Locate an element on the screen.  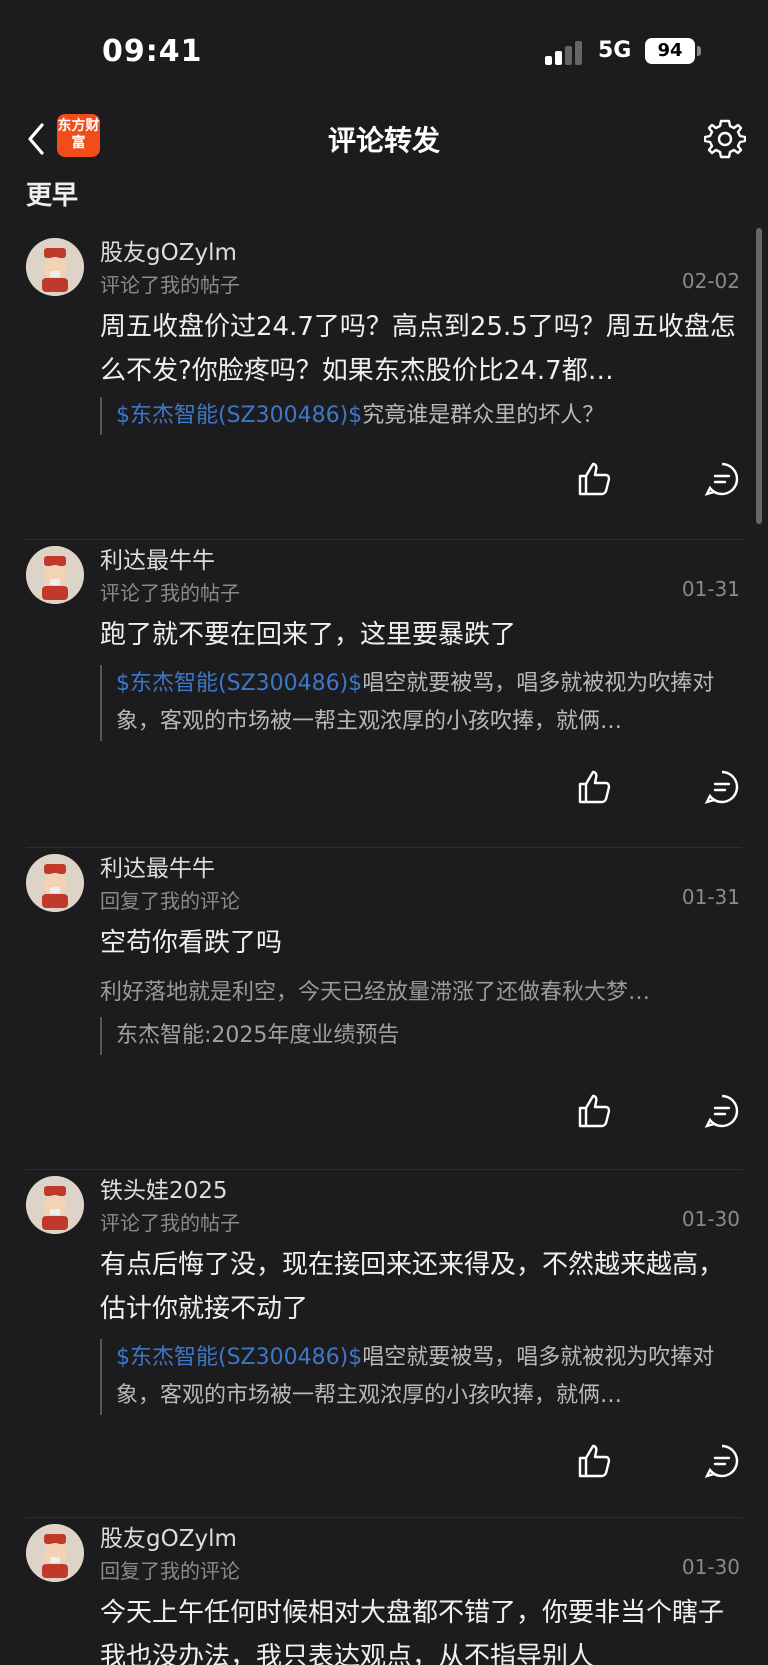
comment-body: 跑了就不要在回来了，这里要暴跌了 is located at coordinates (420, 635).